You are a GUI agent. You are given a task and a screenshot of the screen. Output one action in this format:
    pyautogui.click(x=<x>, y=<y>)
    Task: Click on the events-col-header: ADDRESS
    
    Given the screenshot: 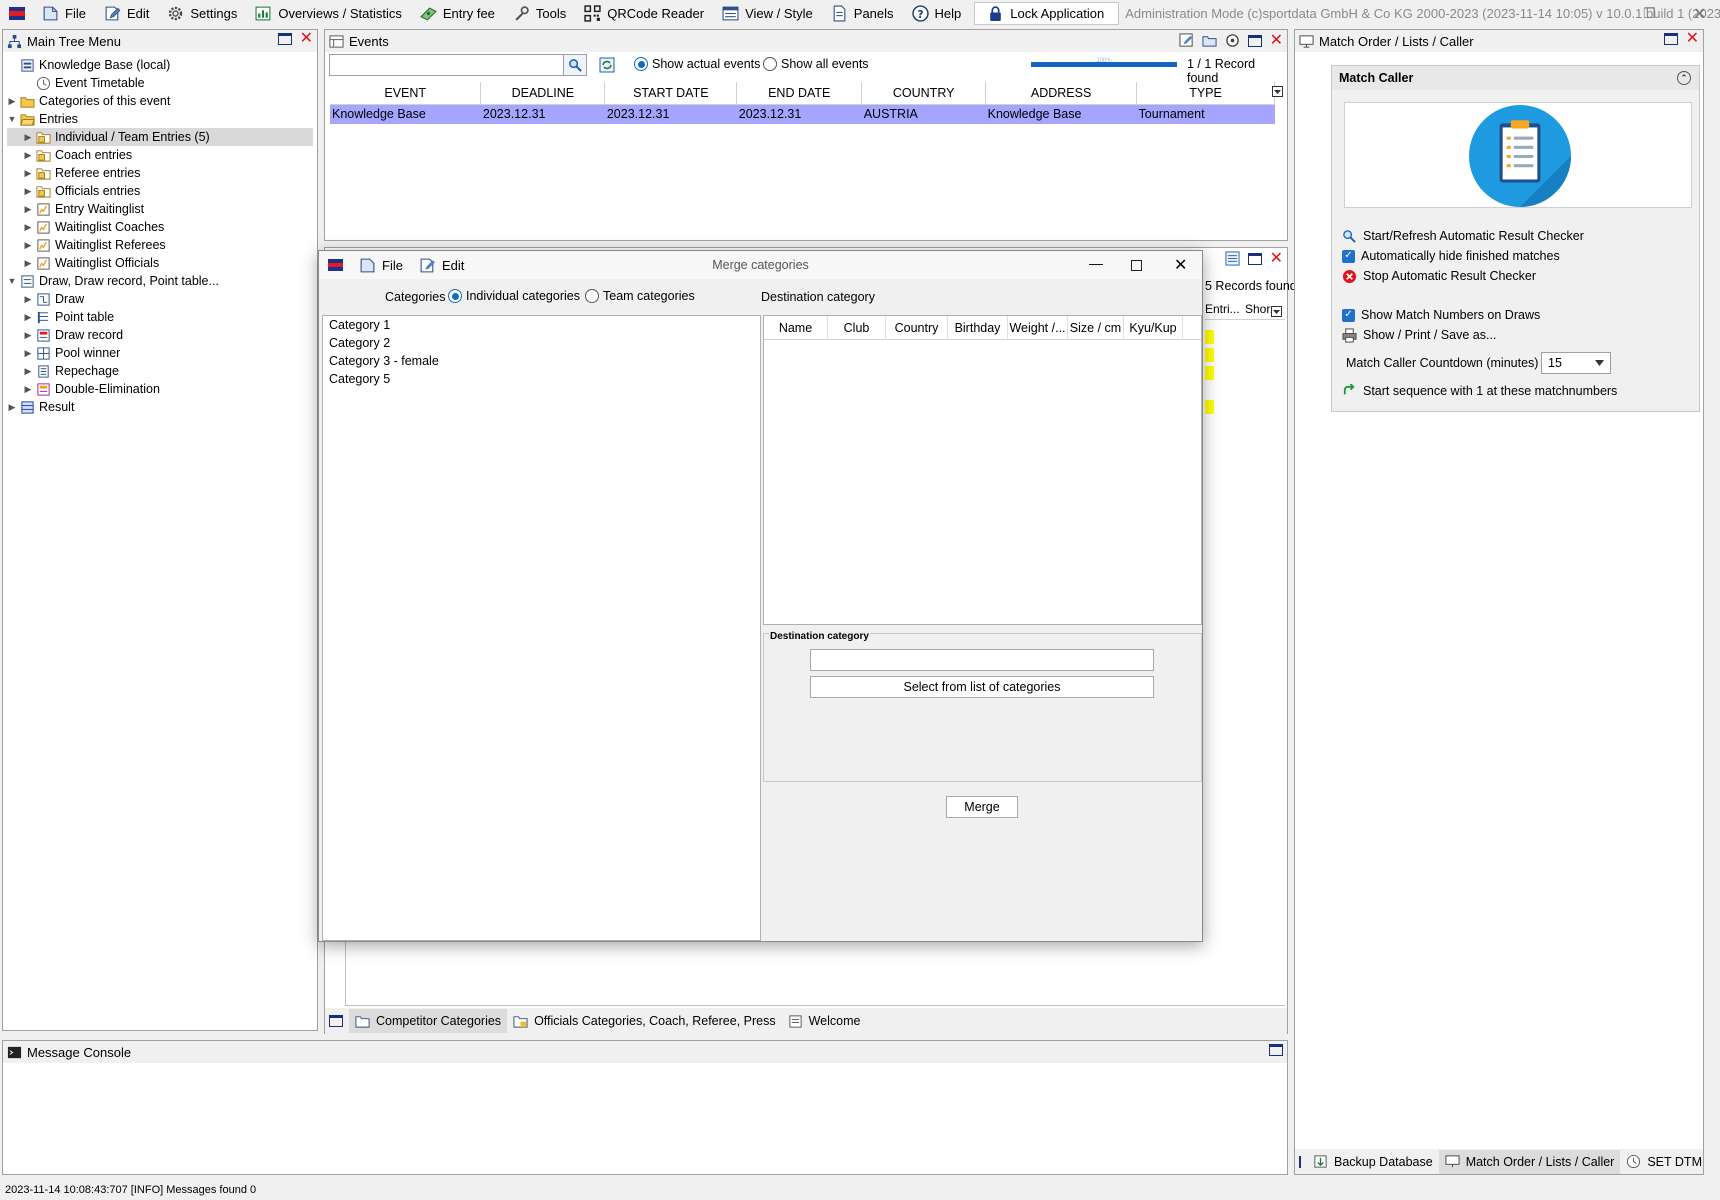 What is the action you would take?
    pyautogui.click(x=1061, y=93)
    